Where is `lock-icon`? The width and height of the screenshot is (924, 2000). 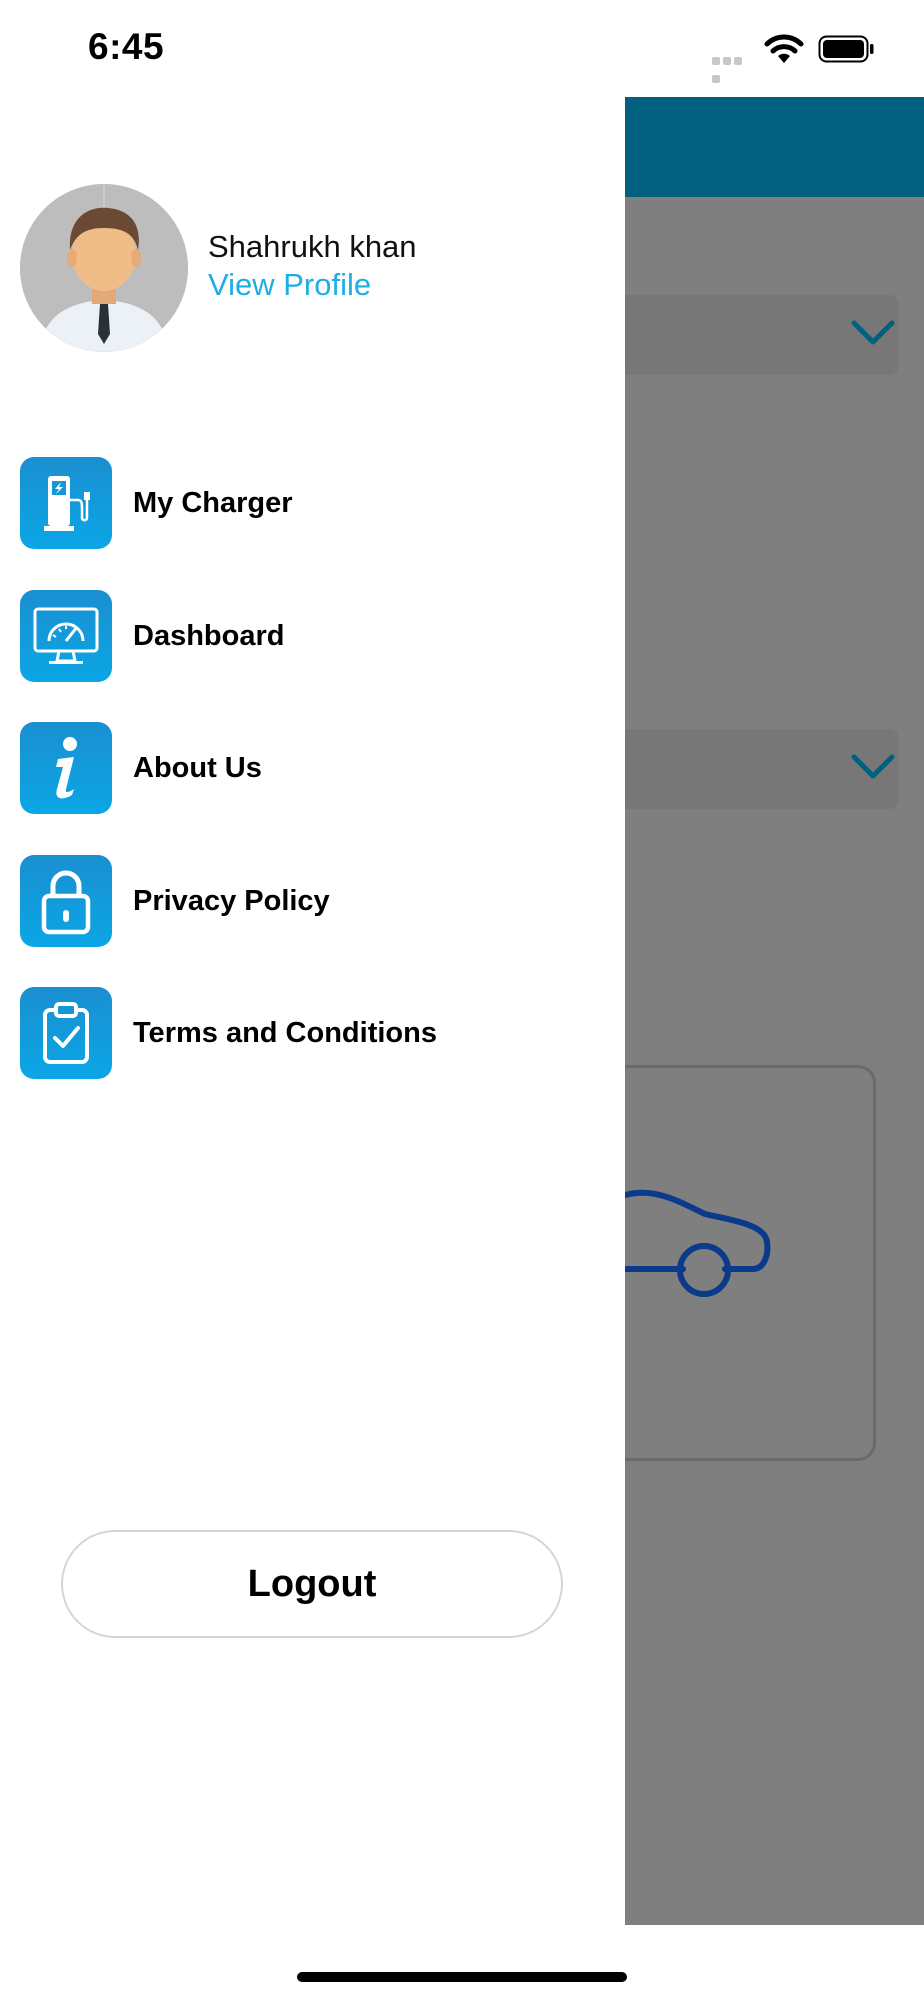
lock-icon is located at coordinates (66, 901).